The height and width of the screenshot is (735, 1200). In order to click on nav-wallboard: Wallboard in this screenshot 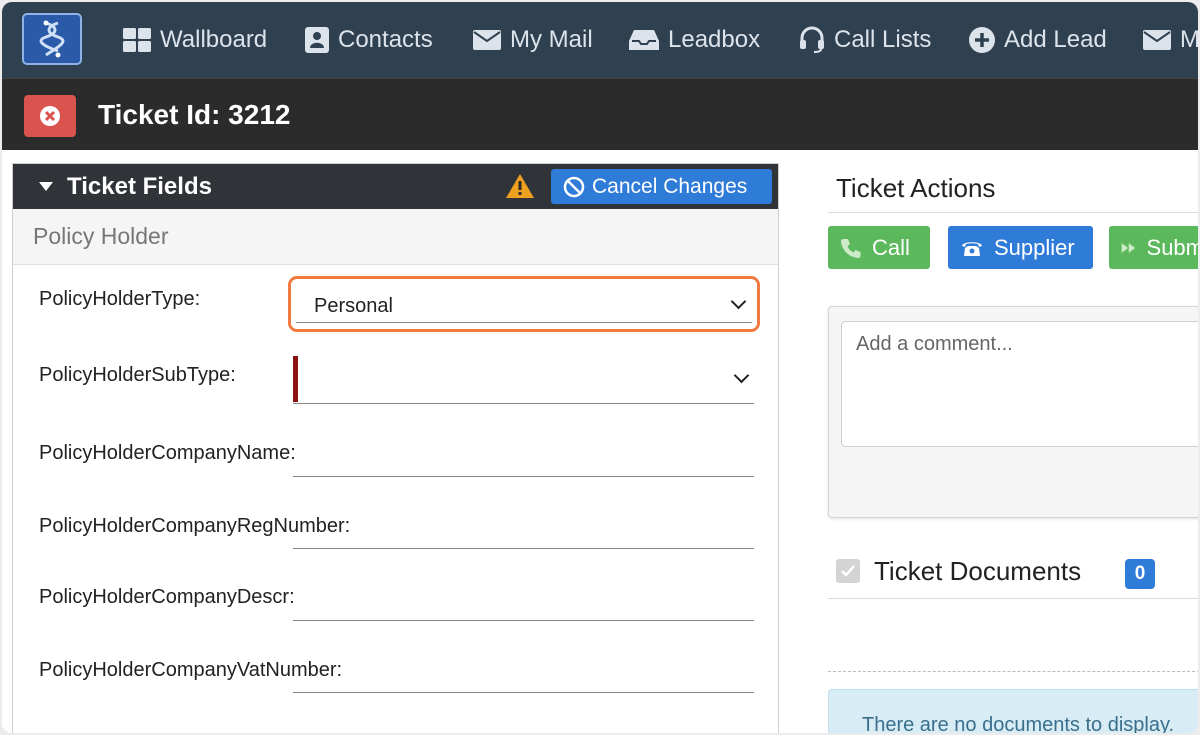, I will do `click(194, 40)`.